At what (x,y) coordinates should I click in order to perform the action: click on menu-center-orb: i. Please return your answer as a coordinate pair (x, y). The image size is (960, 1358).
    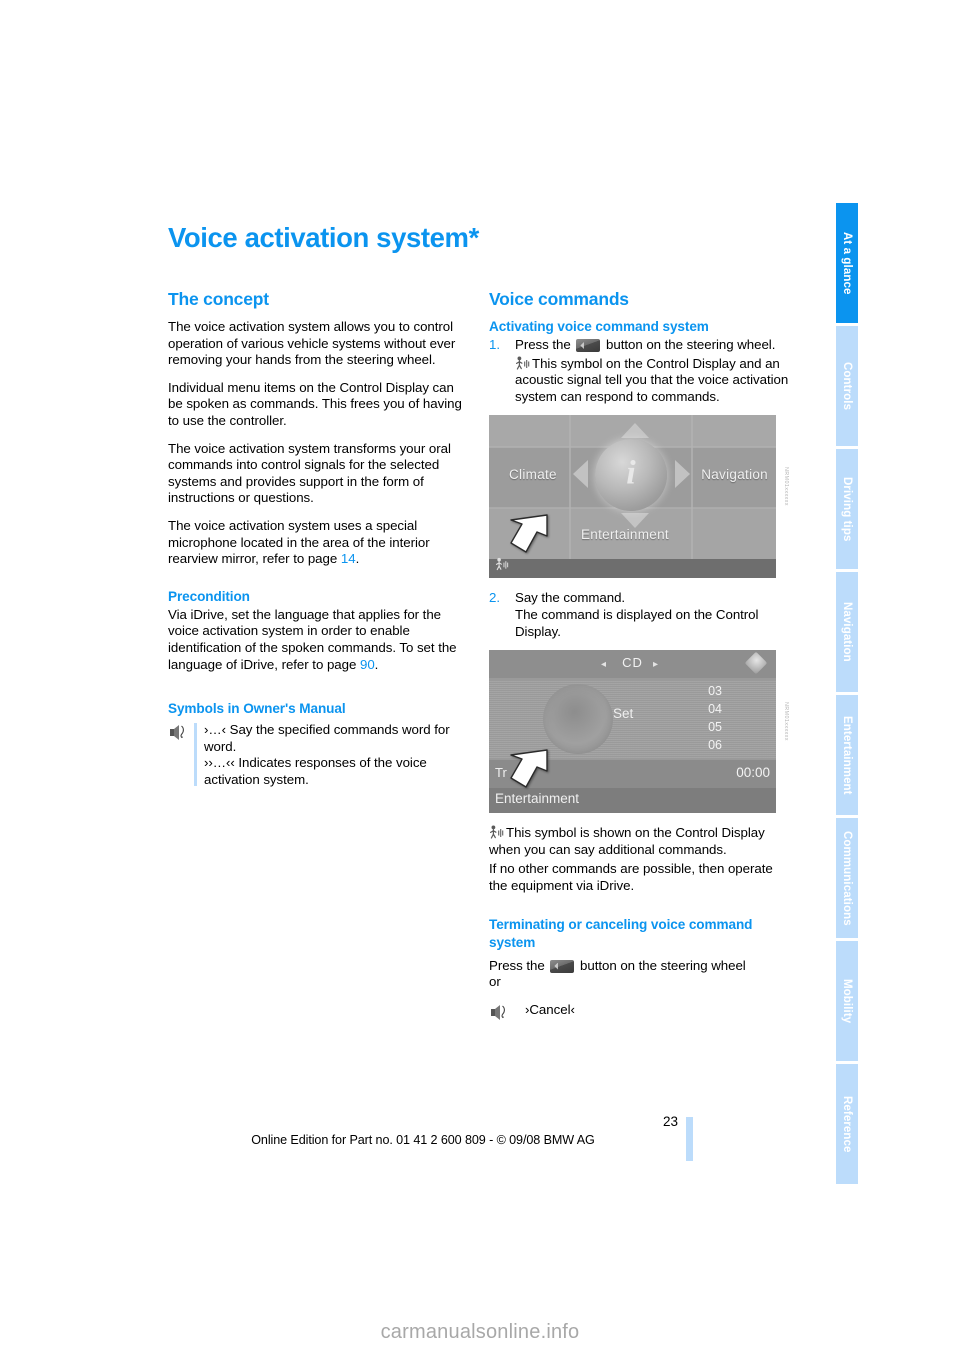
    Looking at the image, I should click on (631, 475).